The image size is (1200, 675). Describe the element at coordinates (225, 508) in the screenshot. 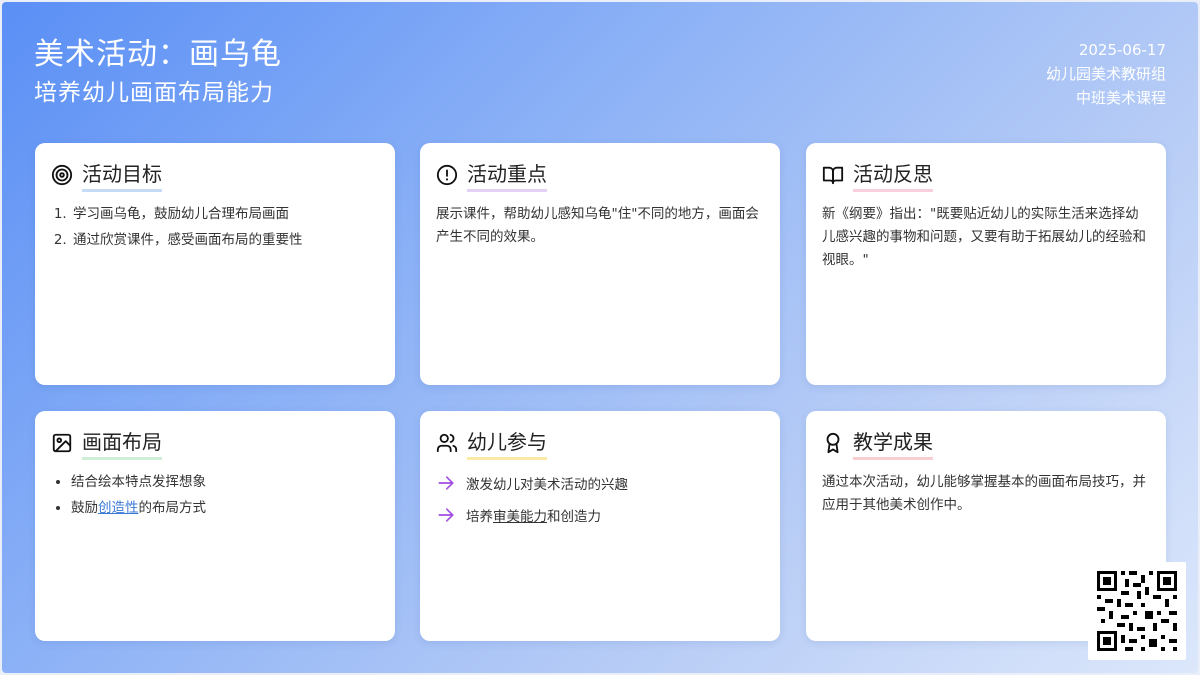

I see `list-item: 鼓励创造性的布局方式` at that location.